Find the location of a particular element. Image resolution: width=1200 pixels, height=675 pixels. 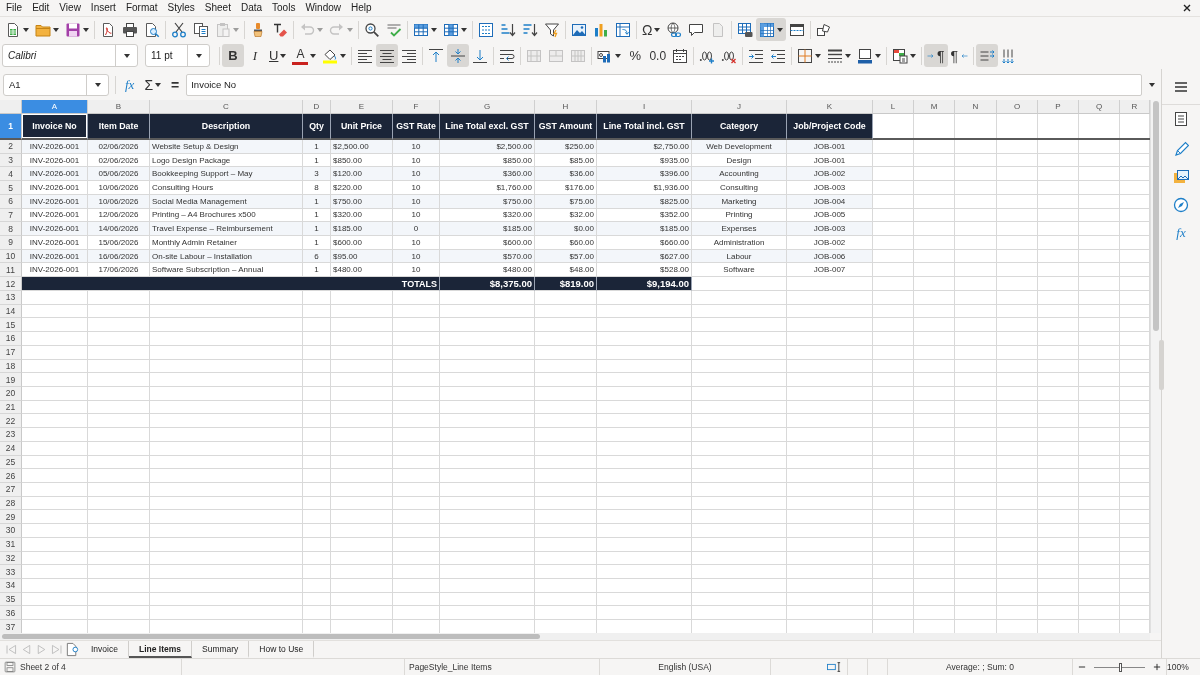

row-header: 26 is located at coordinates (11, 476).